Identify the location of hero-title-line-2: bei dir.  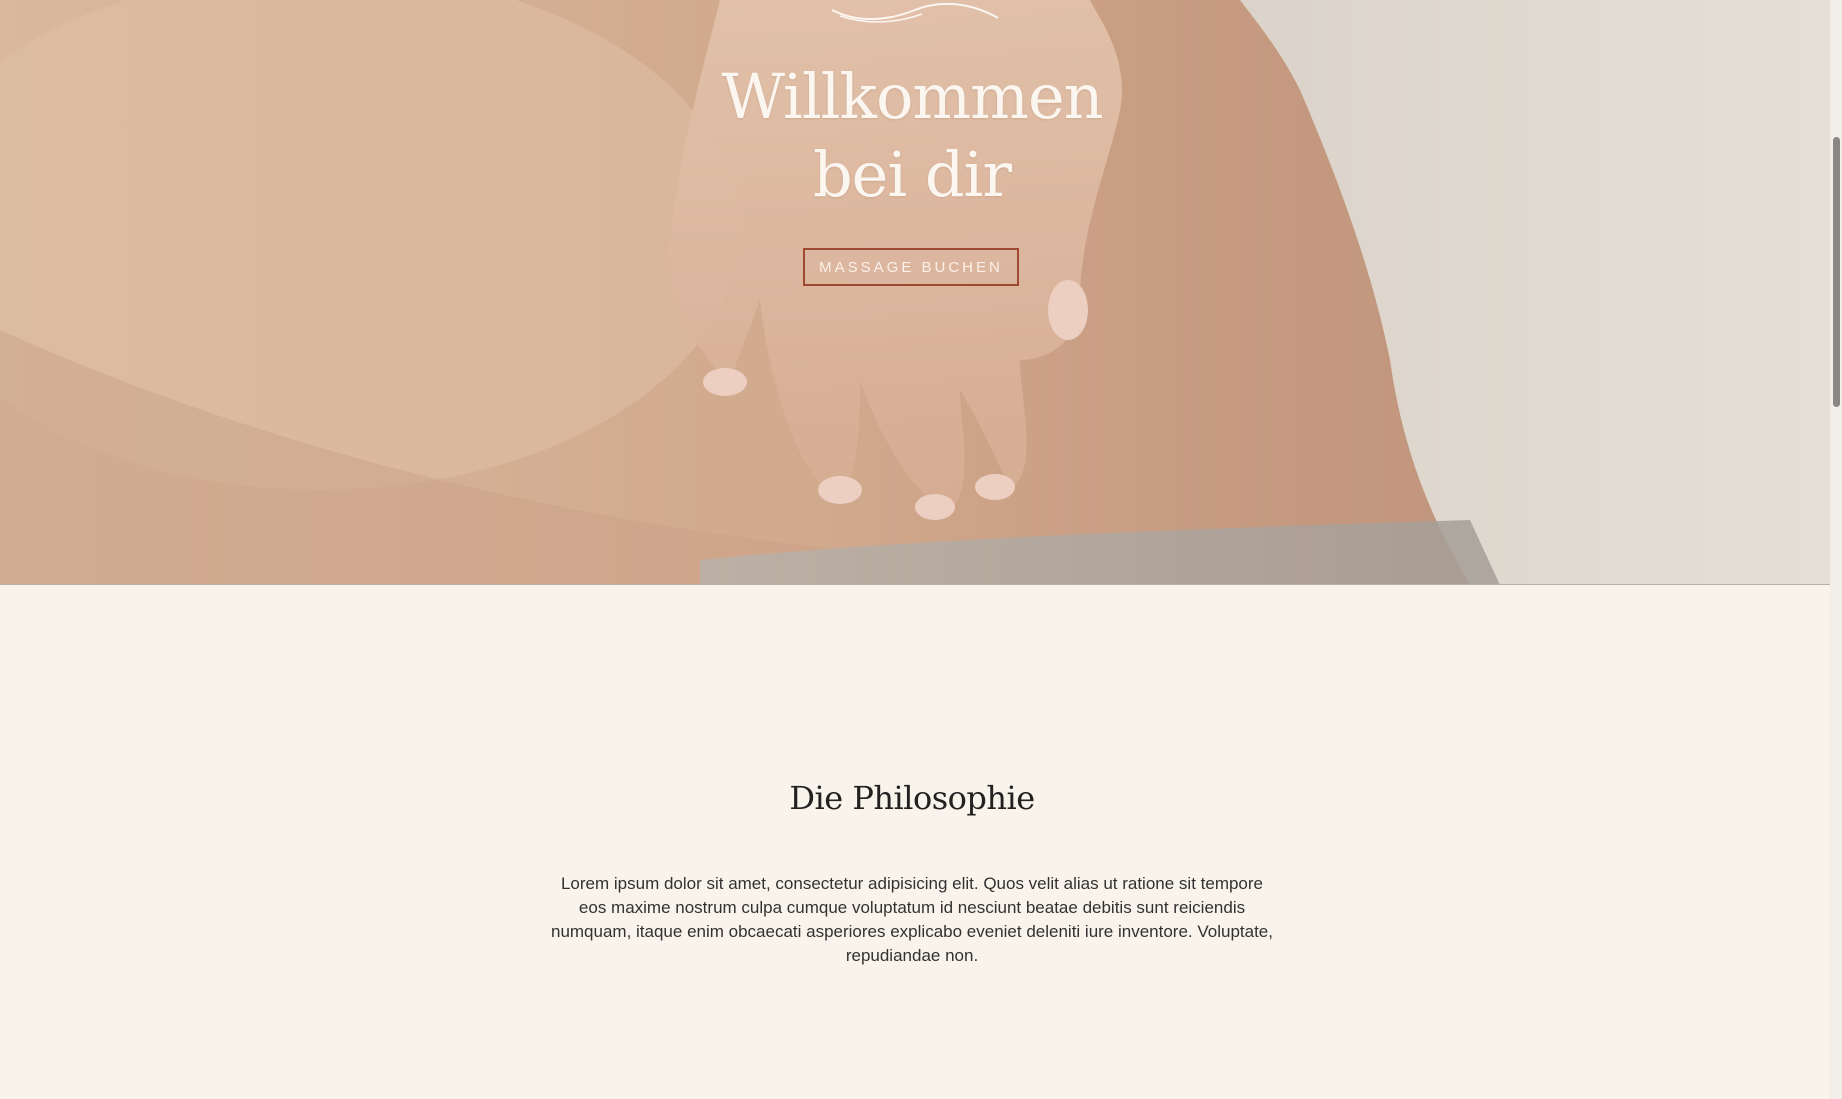
(912, 174).